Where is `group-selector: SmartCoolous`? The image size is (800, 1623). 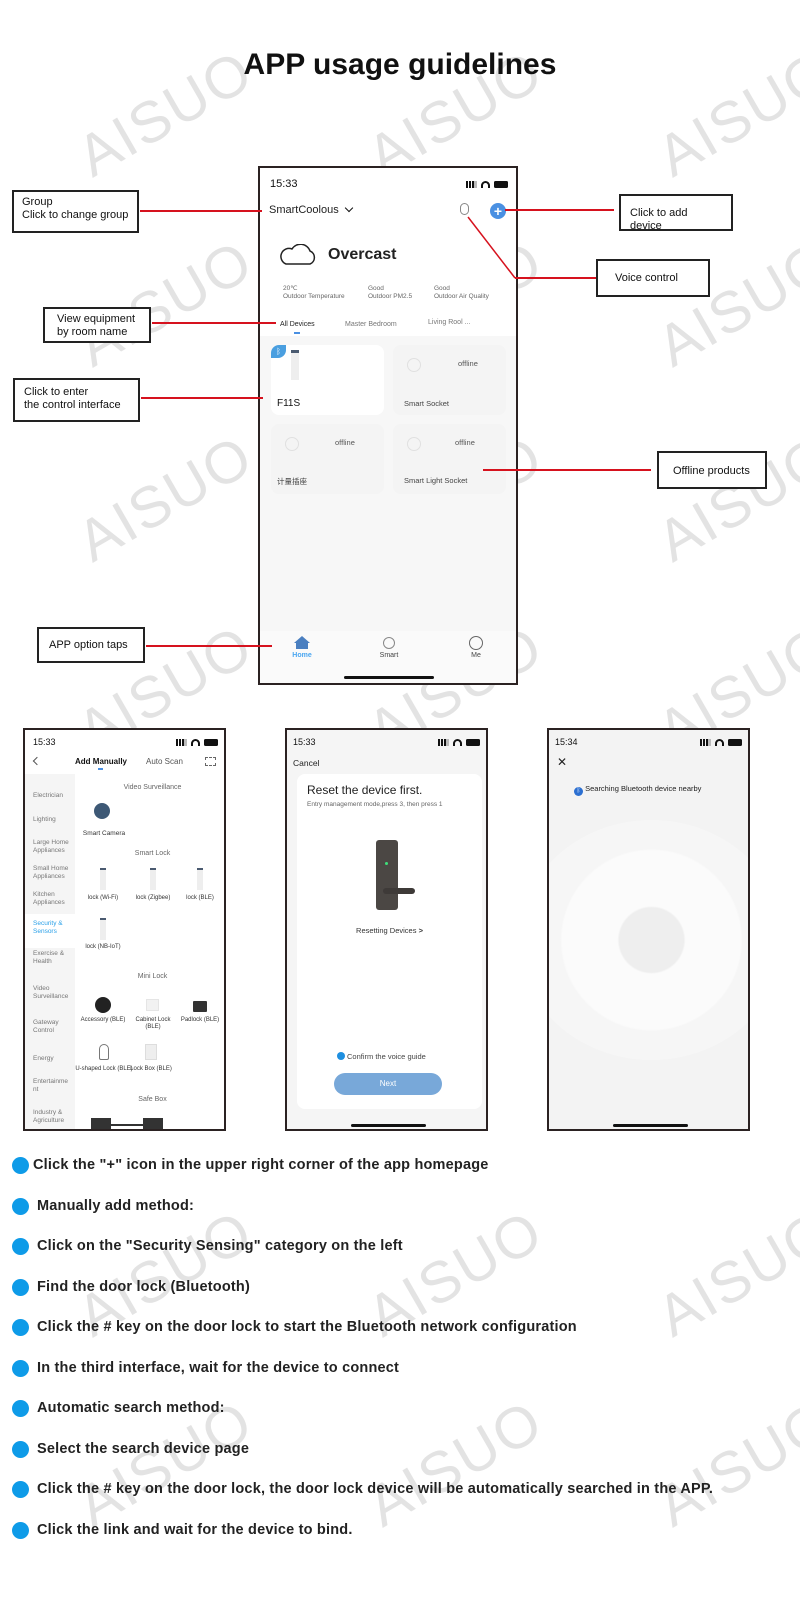 group-selector: SmartCoolous is located at coordinates (311, 209).